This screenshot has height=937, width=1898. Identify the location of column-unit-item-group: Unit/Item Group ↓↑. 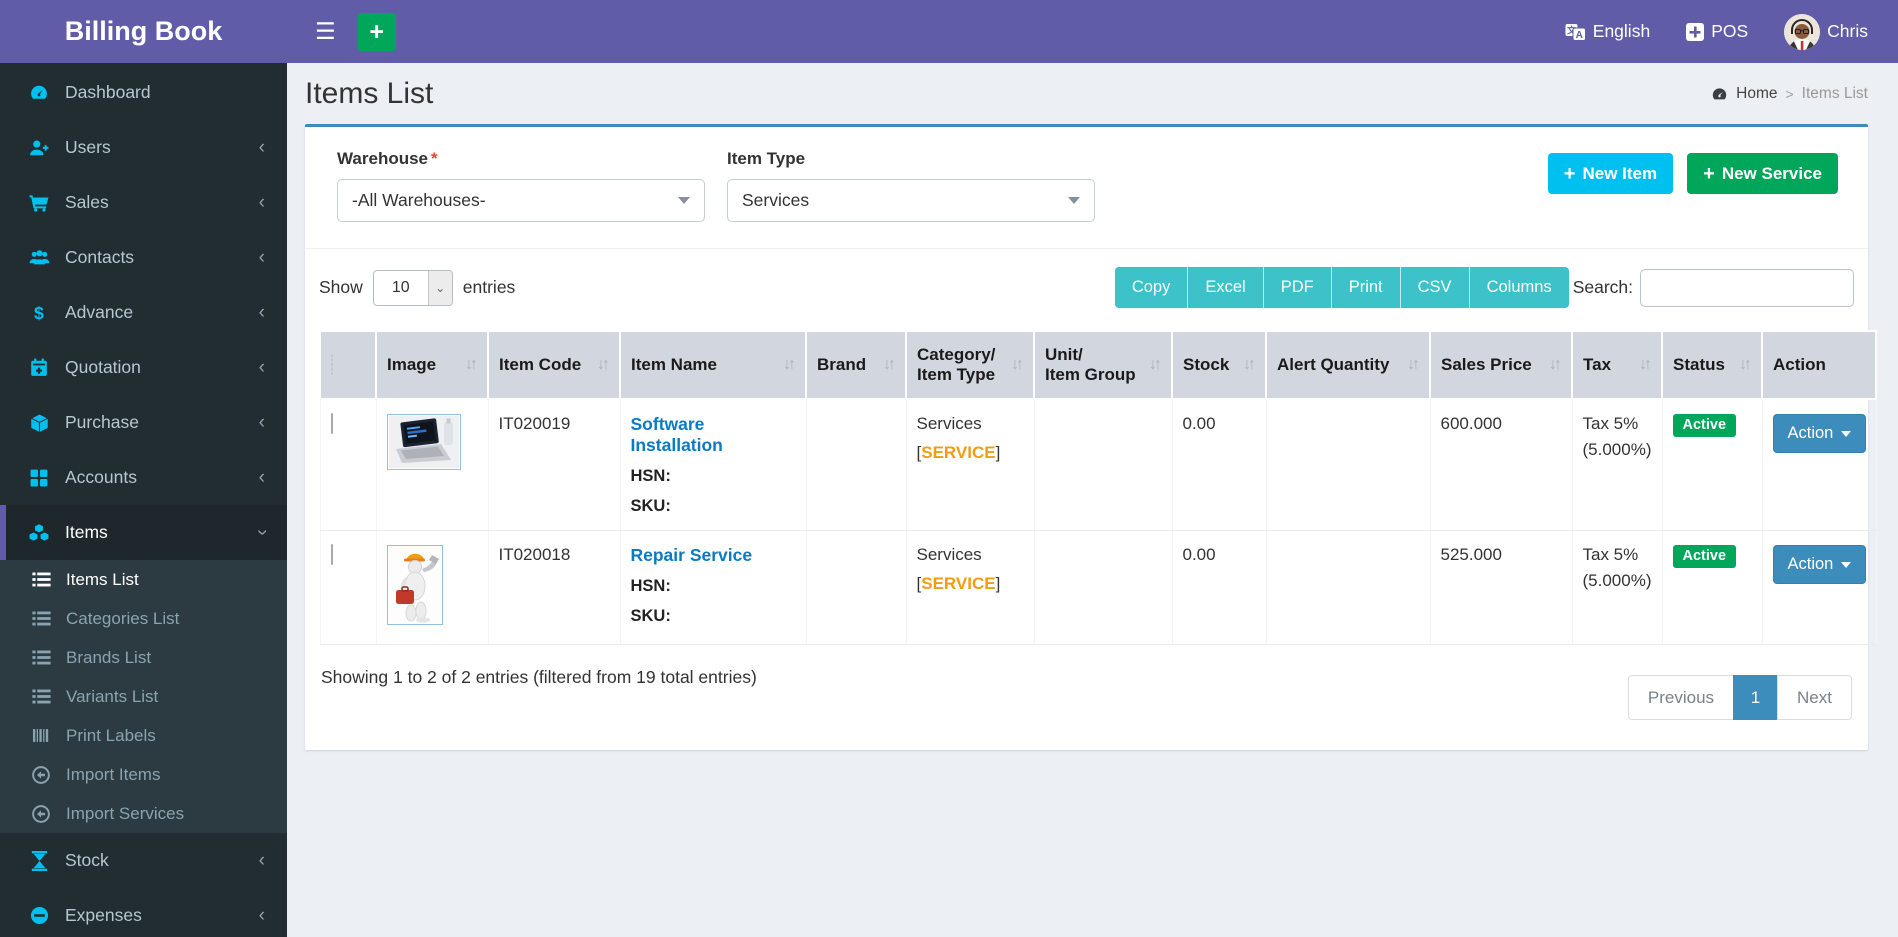
(1103, 365).